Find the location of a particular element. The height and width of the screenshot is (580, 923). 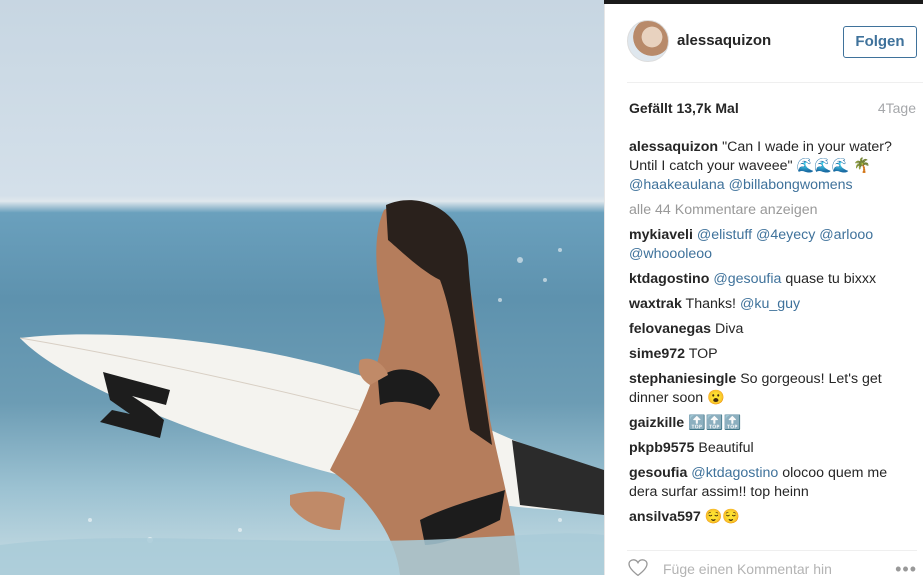

comment-item: felovanegas Diva is located at coordinates (772, 329).